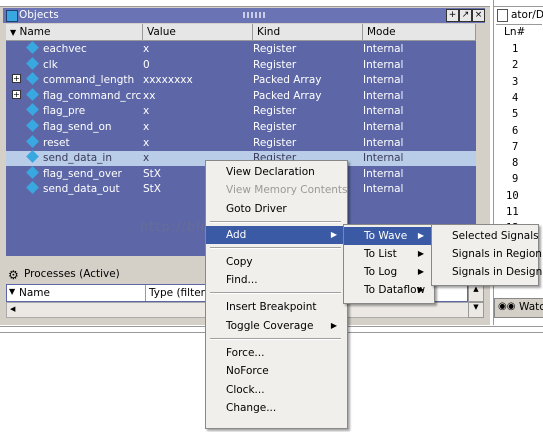  Describe the element at coordinates (275, 222) in the screenshot. I see `menu-separator` at that location.